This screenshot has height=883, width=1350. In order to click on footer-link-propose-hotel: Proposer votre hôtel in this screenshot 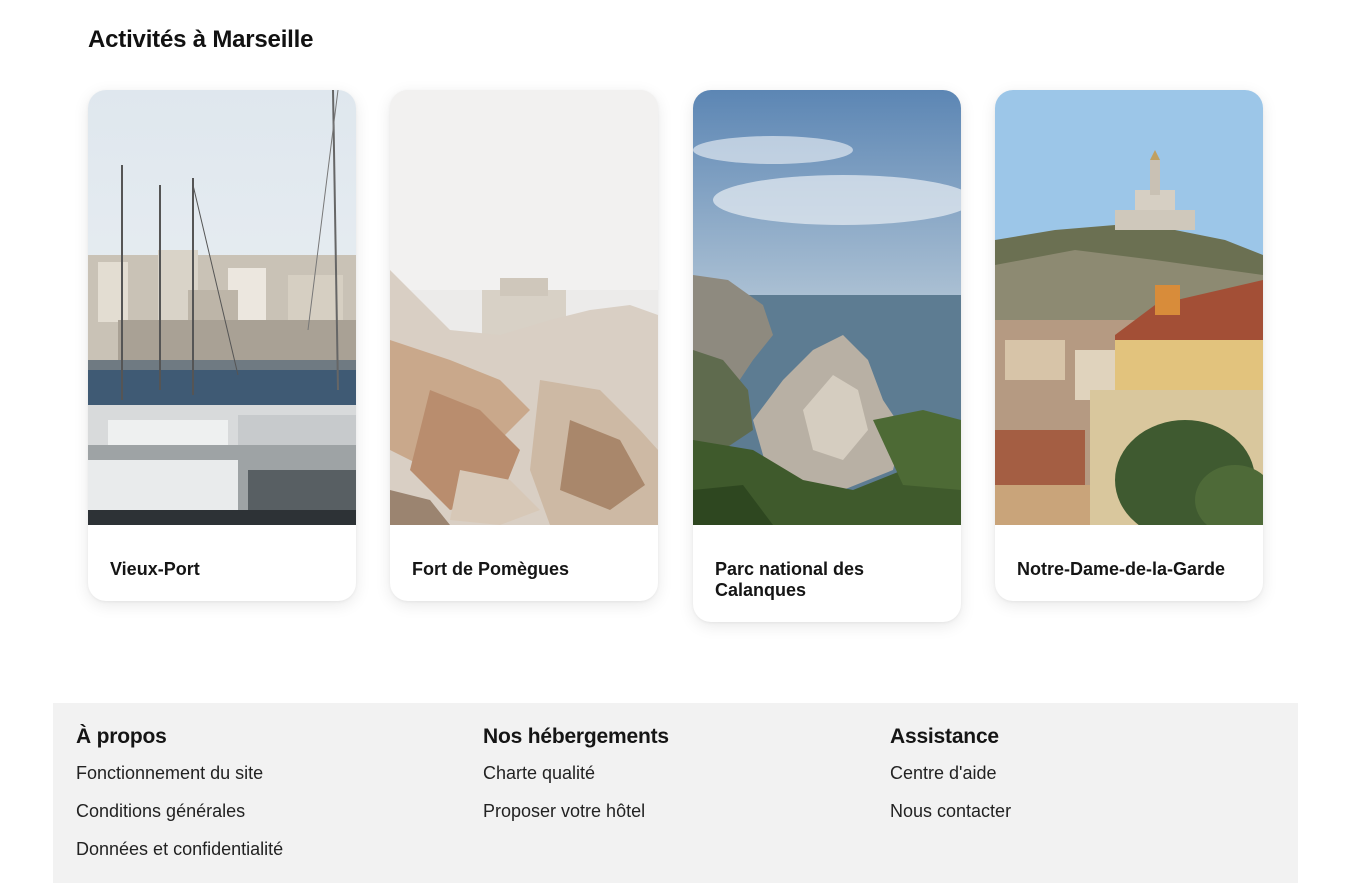, I will do `click(576, 811)`.